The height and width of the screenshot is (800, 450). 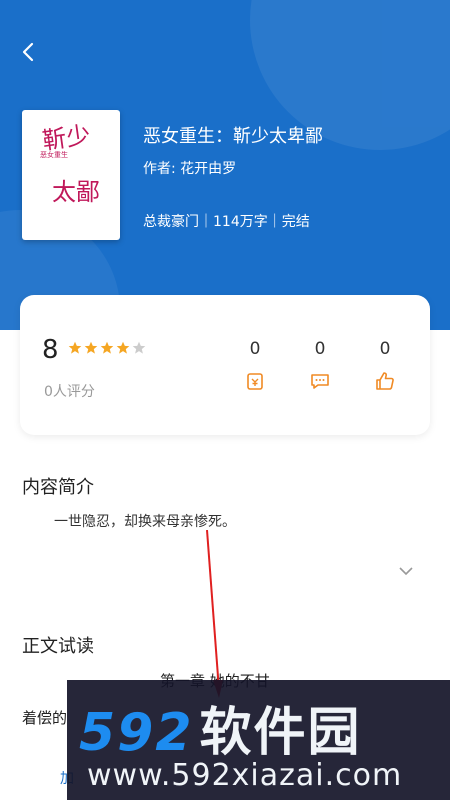 What do you see at coordinates (189, 168) in the screenshot?
I see `book-author: 作者: 花开由罗` at bounding box center [189, 168].